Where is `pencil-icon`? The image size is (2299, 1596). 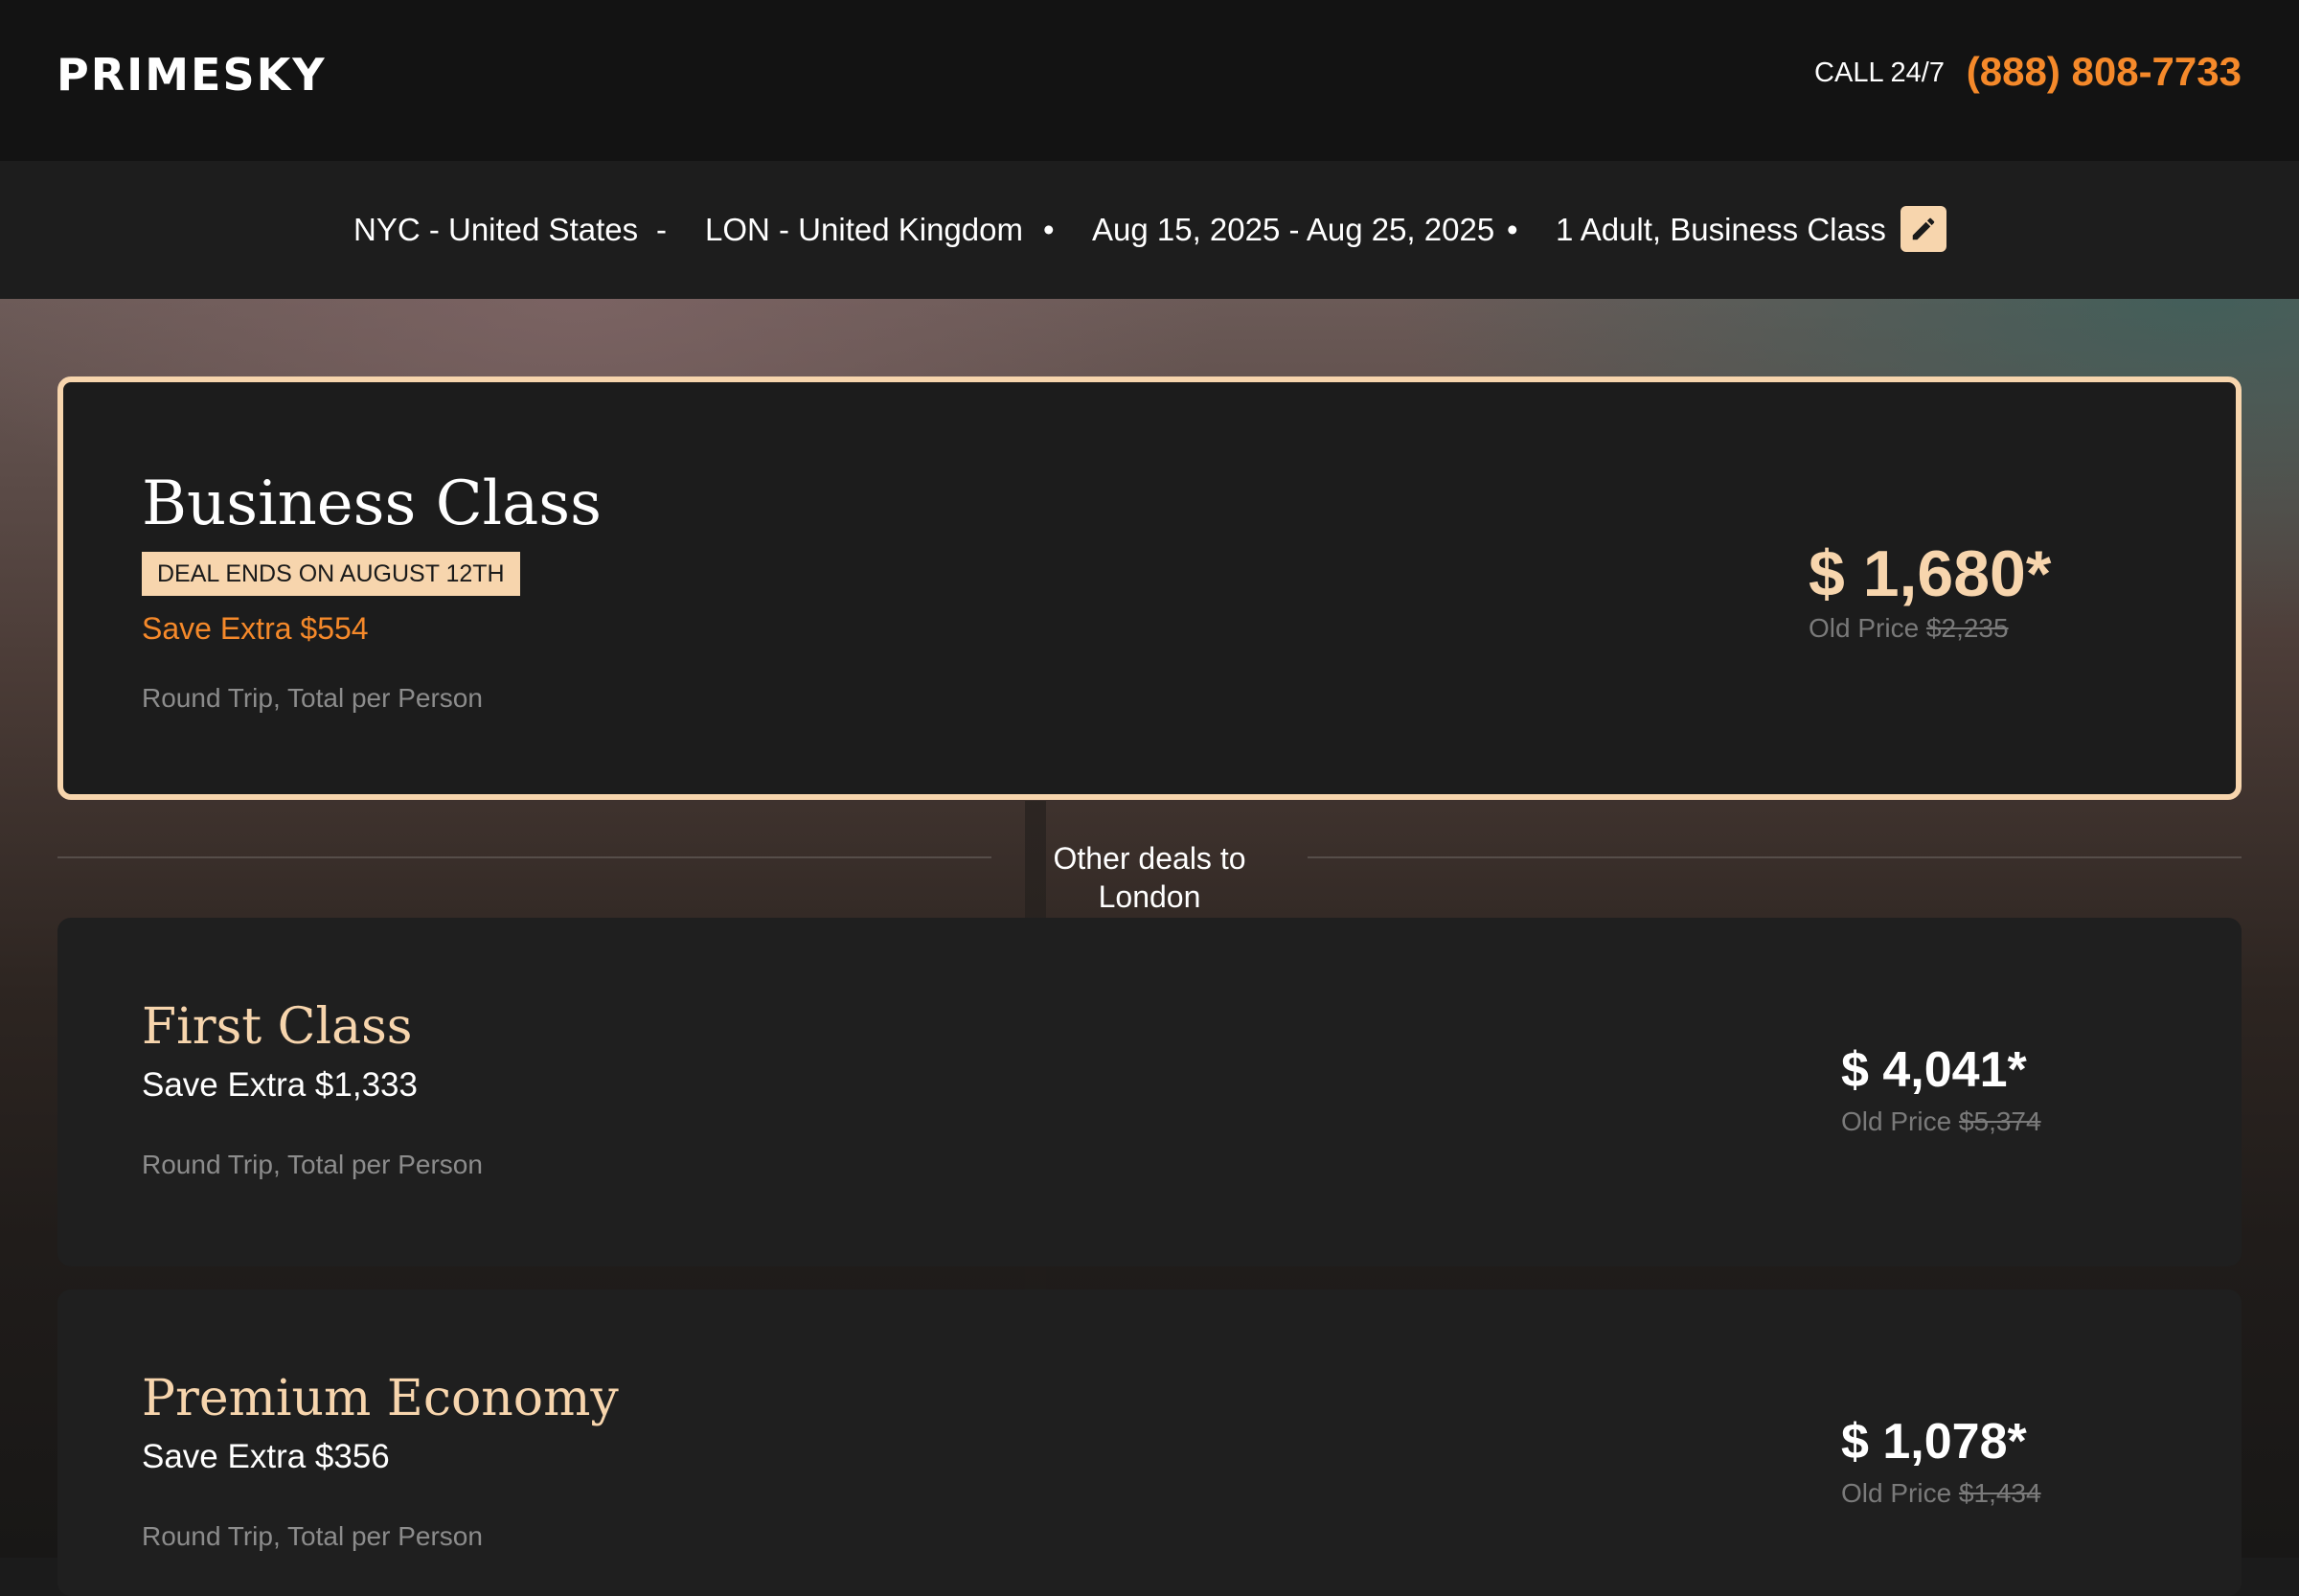 pencil-icon is located at coordinates (1923, 228).